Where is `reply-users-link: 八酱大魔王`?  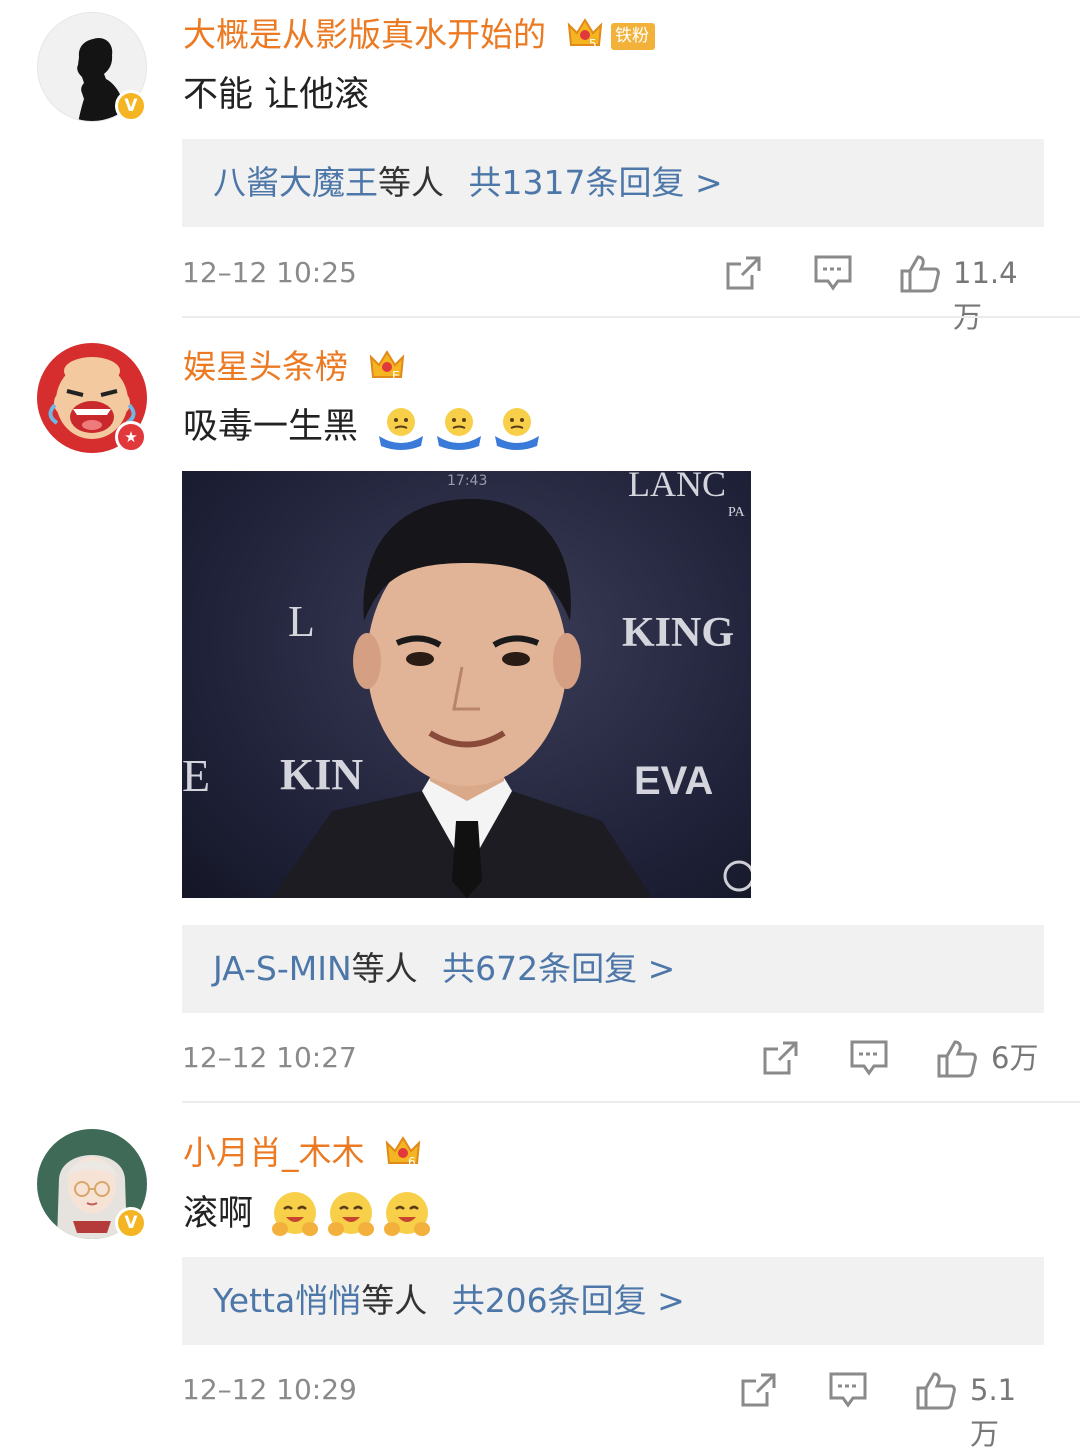 reply-users-link: 八酱大魔王 is located at coordinates (295, 182).